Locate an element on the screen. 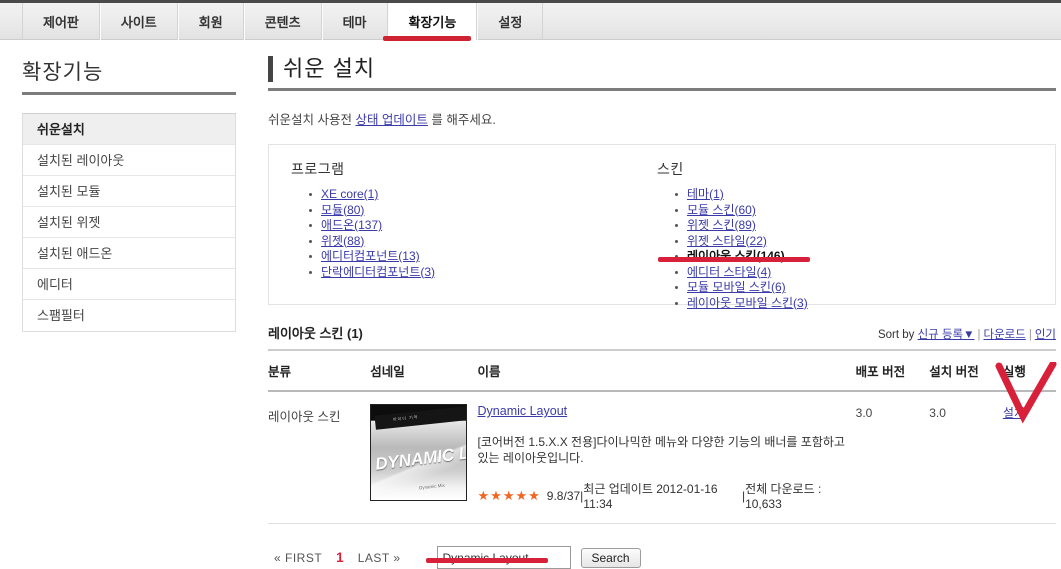 The width and height of the screenshot is (1061, 569). list-item: 단락에디터컴포넌트(3) is located at coordinates (474, 273).